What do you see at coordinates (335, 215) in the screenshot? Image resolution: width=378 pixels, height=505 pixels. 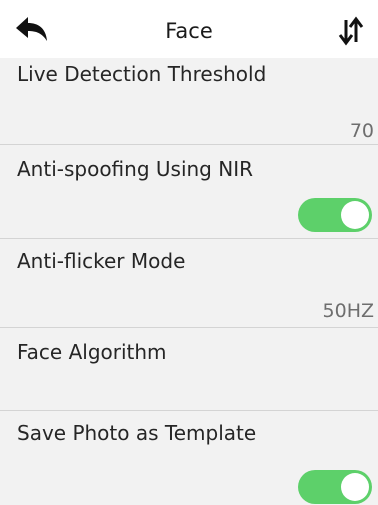 I see `anti-spoofing-toggle` at bounding box center [335, 215].